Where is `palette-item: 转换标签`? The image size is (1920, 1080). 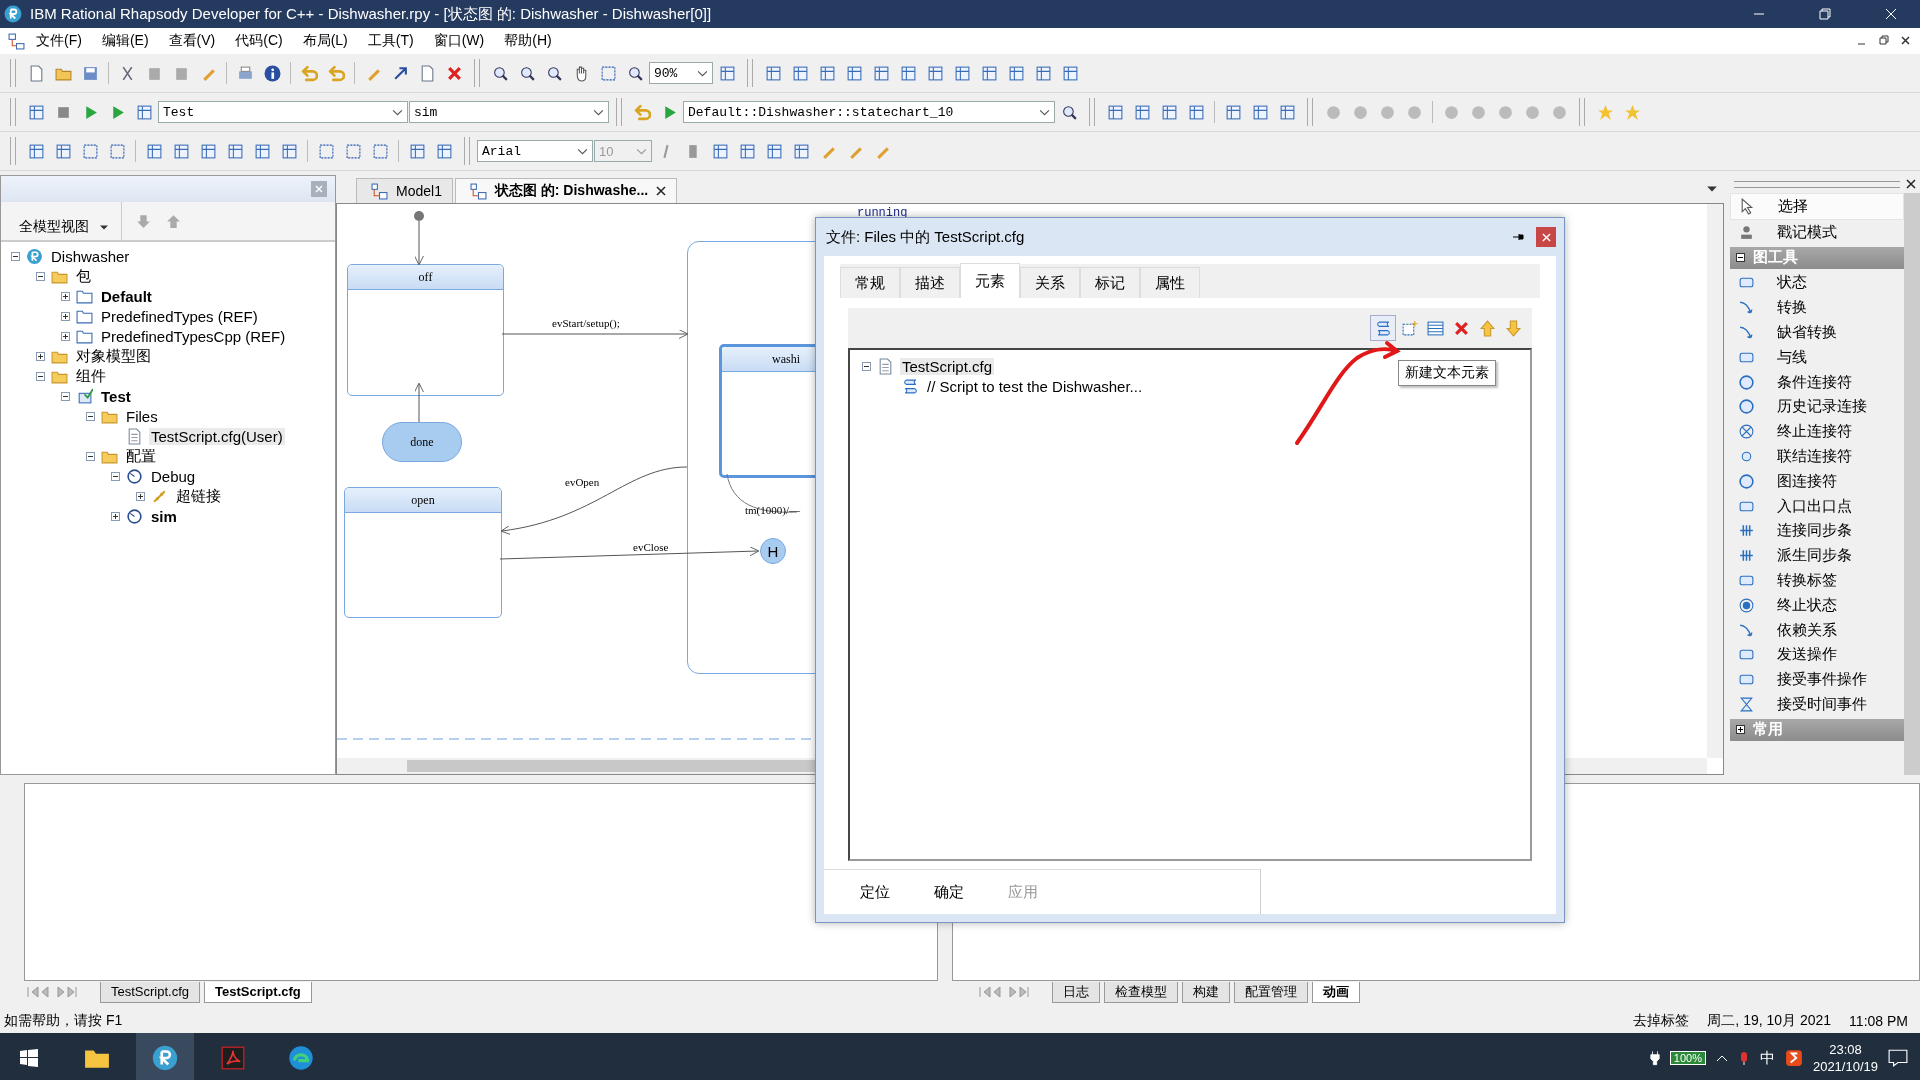
palette-item: 转换标签 is located at coordinates (1817, 580).